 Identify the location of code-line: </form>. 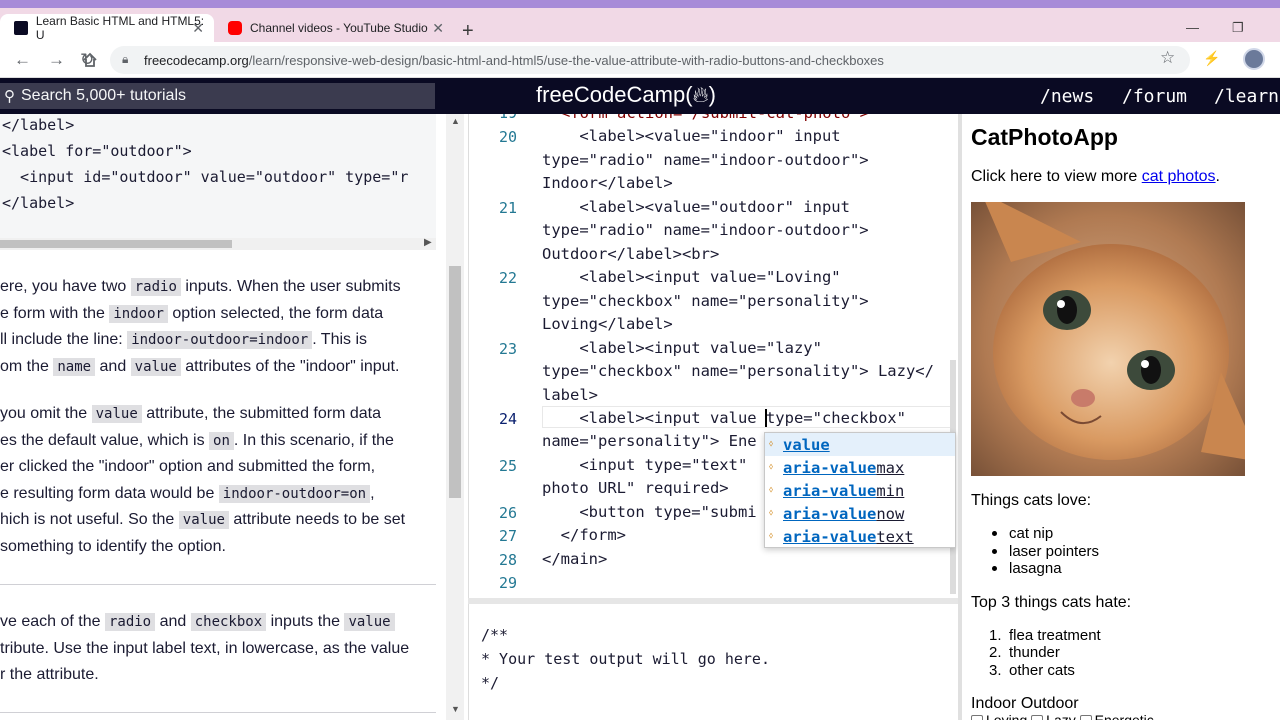
(584, 535).